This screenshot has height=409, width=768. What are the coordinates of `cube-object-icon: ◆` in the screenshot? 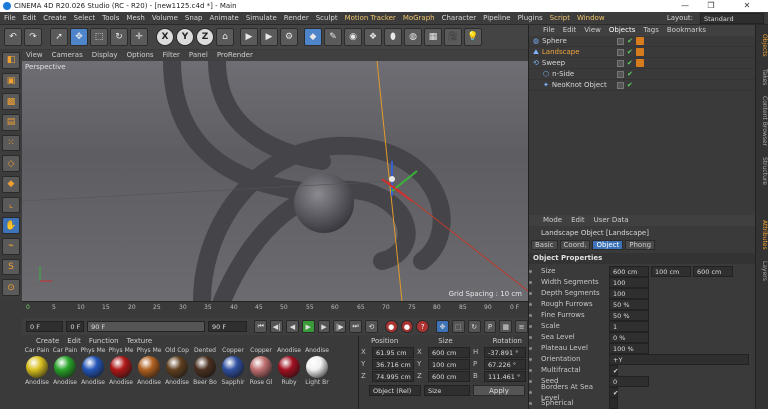 It's located at (313, 37).